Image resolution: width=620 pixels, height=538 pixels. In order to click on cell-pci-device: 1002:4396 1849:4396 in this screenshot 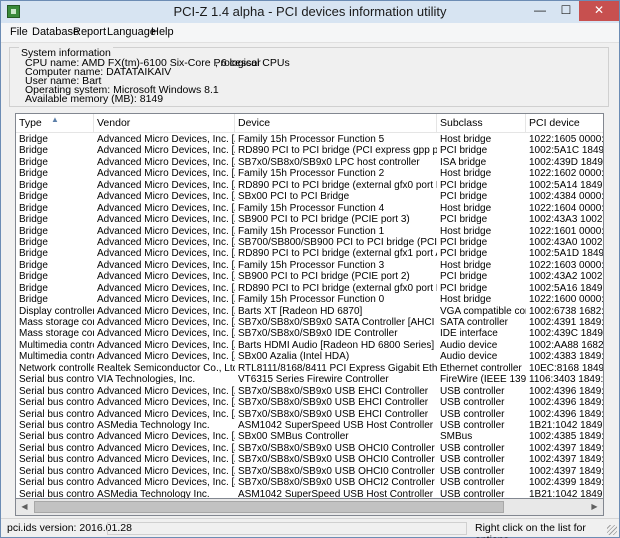, I will do `click(566, 391)`.